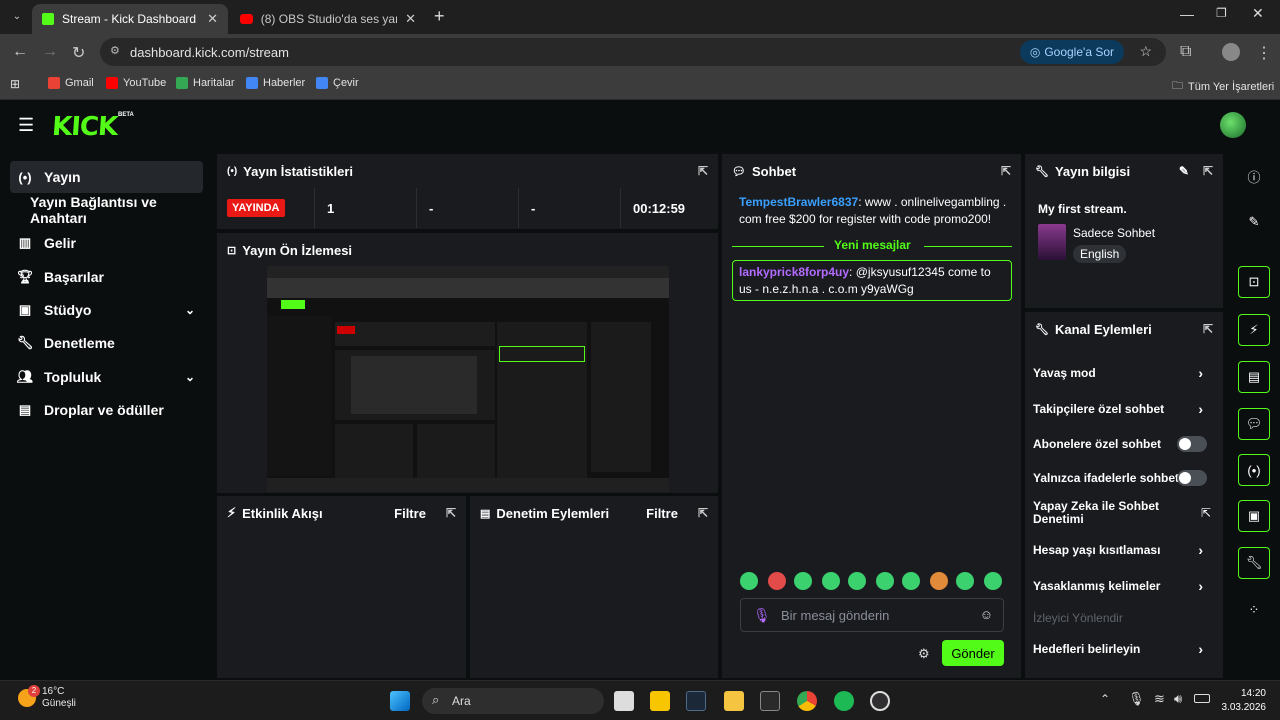 This screenshot has width=1280, height=720. What do you see at coordinates (624, 701) in the screenshot?
I see `task-view-icon` at bounding box center [624, 701].